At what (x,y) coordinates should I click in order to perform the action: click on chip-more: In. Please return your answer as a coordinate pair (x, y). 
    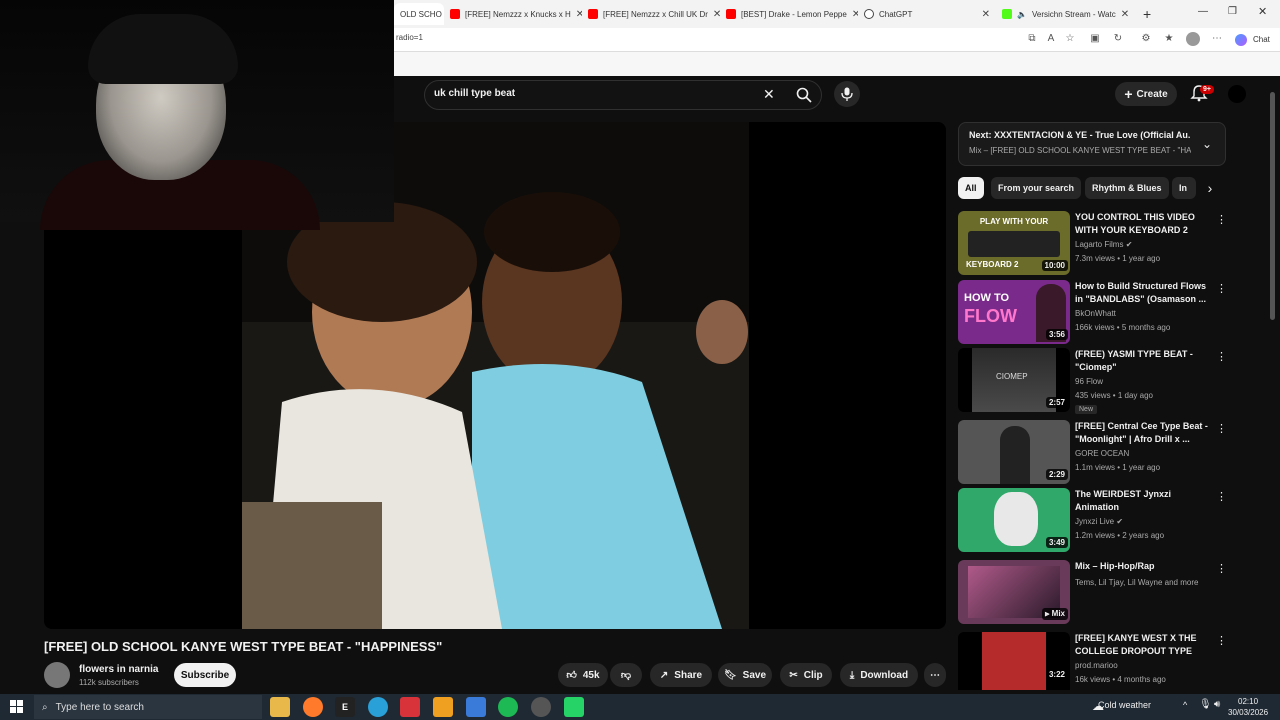
    Looking at the image, I should click on (1184, 188).